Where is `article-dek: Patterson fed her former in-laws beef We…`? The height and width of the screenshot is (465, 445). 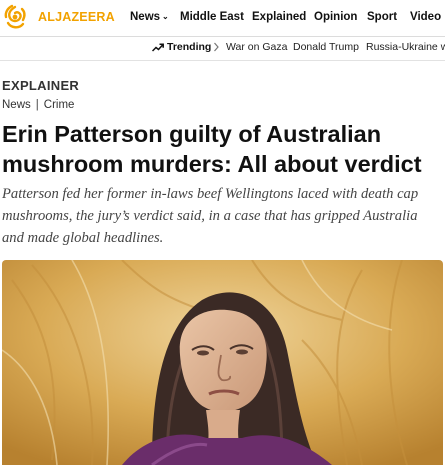
article-dek: Patterson fed her former in-laws beef We… is located at coordinates (210, 216).